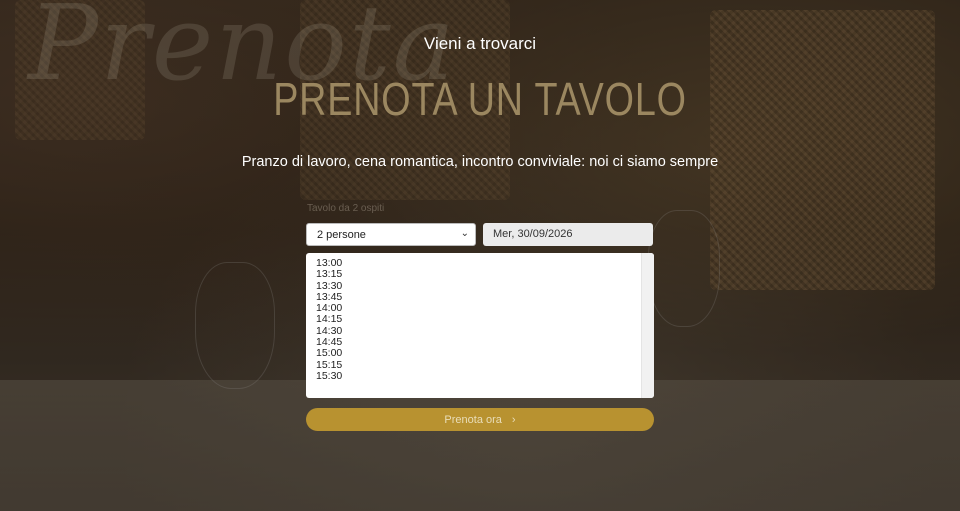 This screenshot has width=960, height=511. I want to click on page-title: PRENOTA UN TAVOLO, so click(480, 99).